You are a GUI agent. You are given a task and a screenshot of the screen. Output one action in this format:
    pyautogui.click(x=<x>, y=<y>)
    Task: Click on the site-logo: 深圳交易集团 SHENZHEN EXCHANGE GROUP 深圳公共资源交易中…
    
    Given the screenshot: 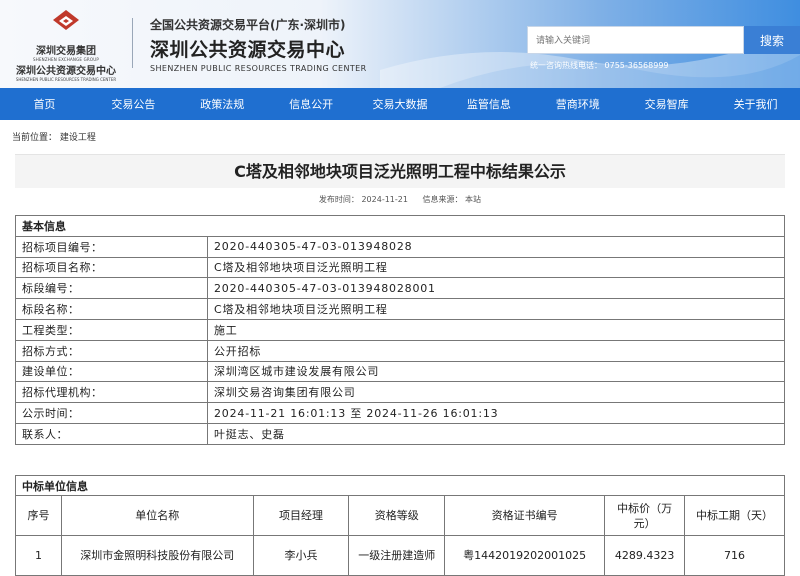 What is the action you would take?
    pyautogui.click(x=66, y=45)
    